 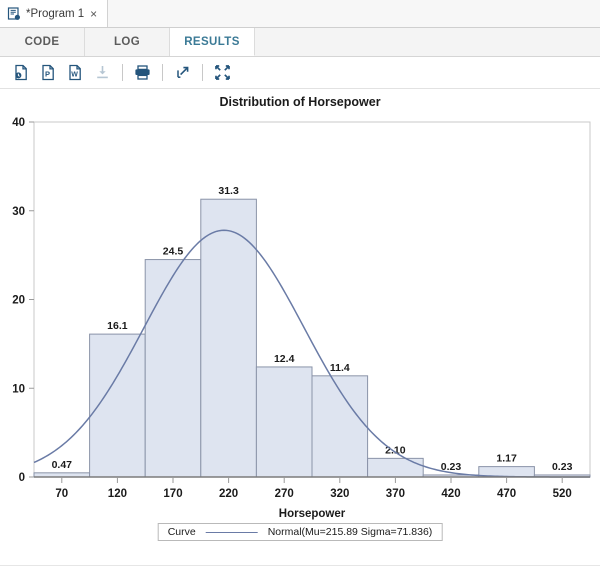 I want to click on program-tab: *Program 1 ×, so click(x=54, y=13).